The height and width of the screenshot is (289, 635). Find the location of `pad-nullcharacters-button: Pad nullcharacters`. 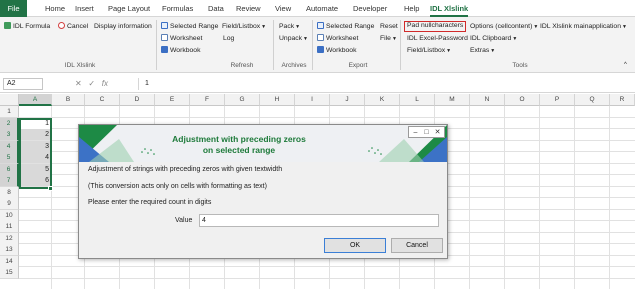

pad-nullcharacters-button: Pad nullcharacters is located at coordinates (435, 26).